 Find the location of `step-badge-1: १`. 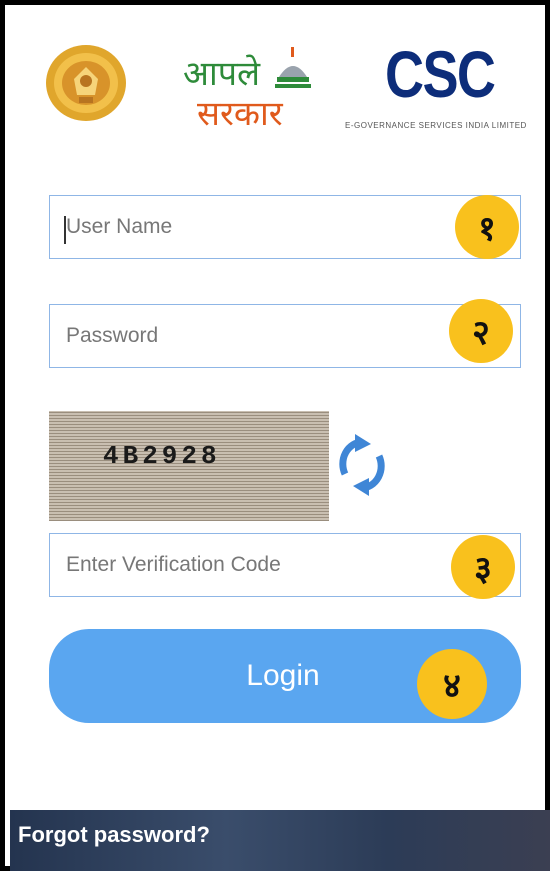

step-badge-1: १ is located at coordinates (487, 227).